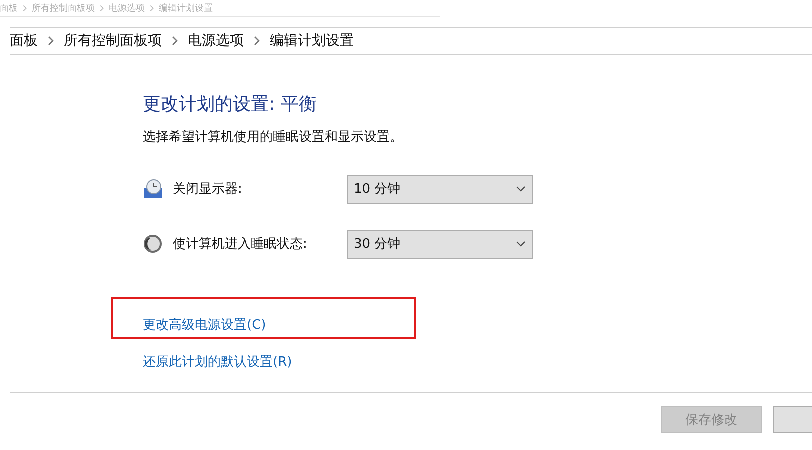  I want to click on description-text: 选择希望计算机使用的睡眠设置和显示设置。, so click(273, 137).